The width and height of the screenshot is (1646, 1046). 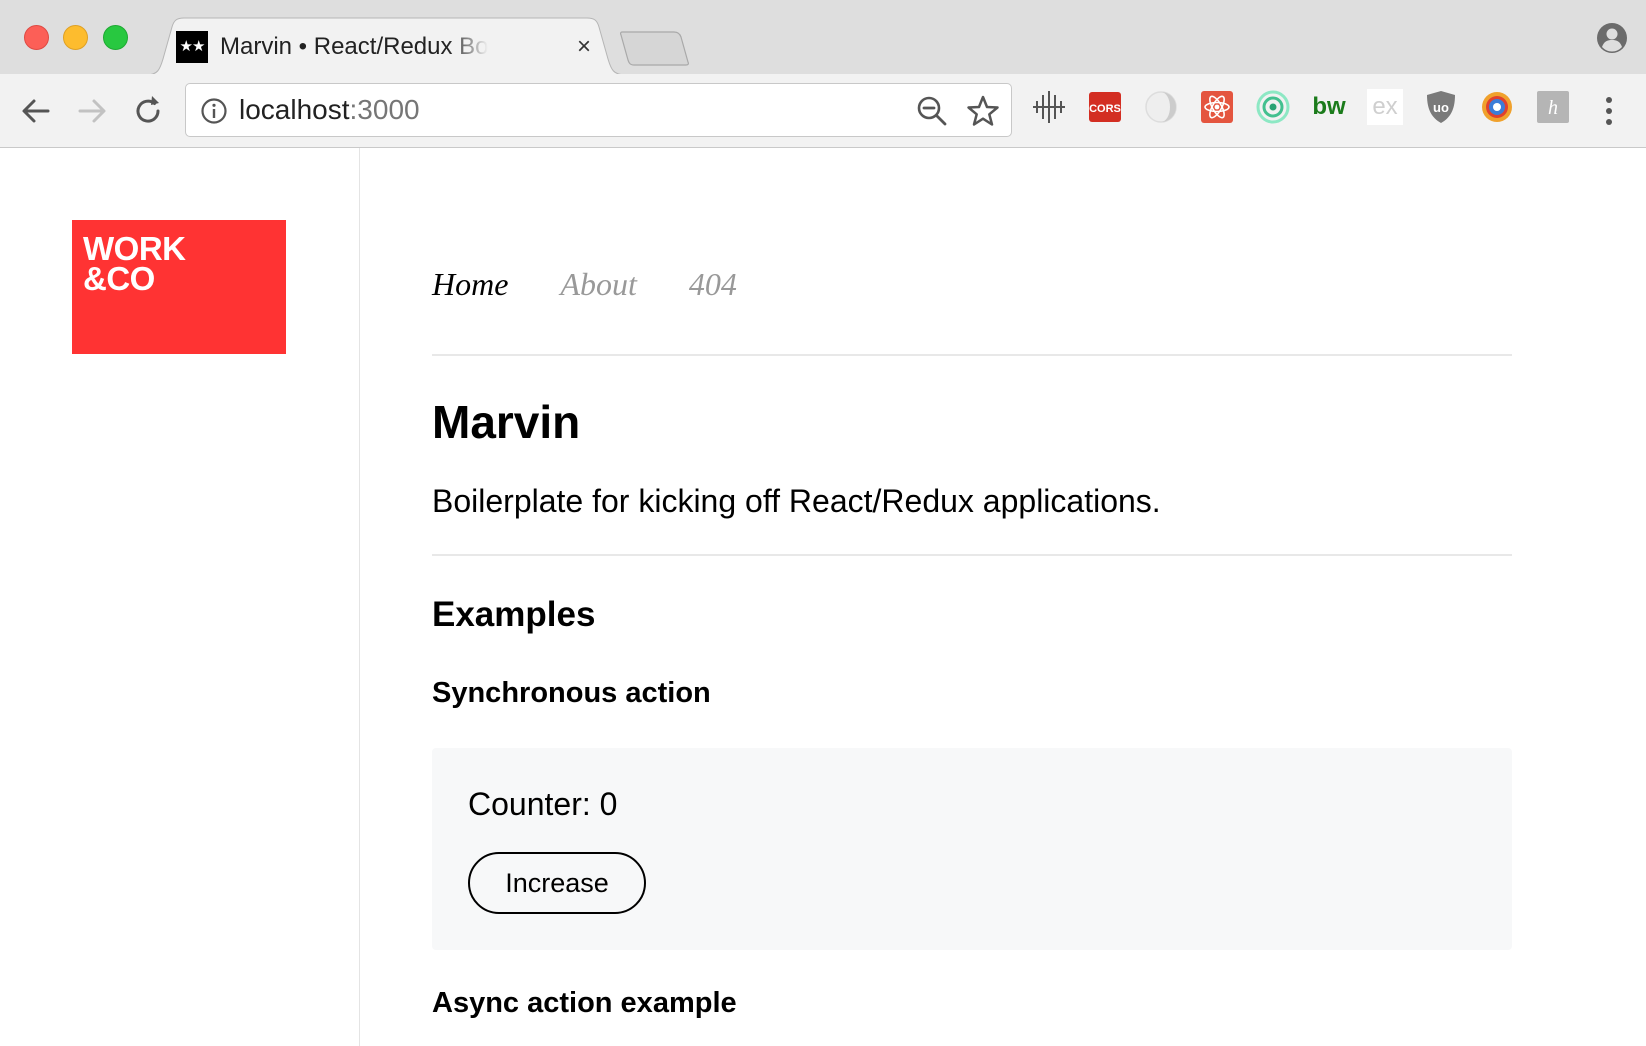 What do you see at coordinates (134, 263) in the screenshot?
I see `logo-text: WORK &CO` at bounding box center [134, 263].